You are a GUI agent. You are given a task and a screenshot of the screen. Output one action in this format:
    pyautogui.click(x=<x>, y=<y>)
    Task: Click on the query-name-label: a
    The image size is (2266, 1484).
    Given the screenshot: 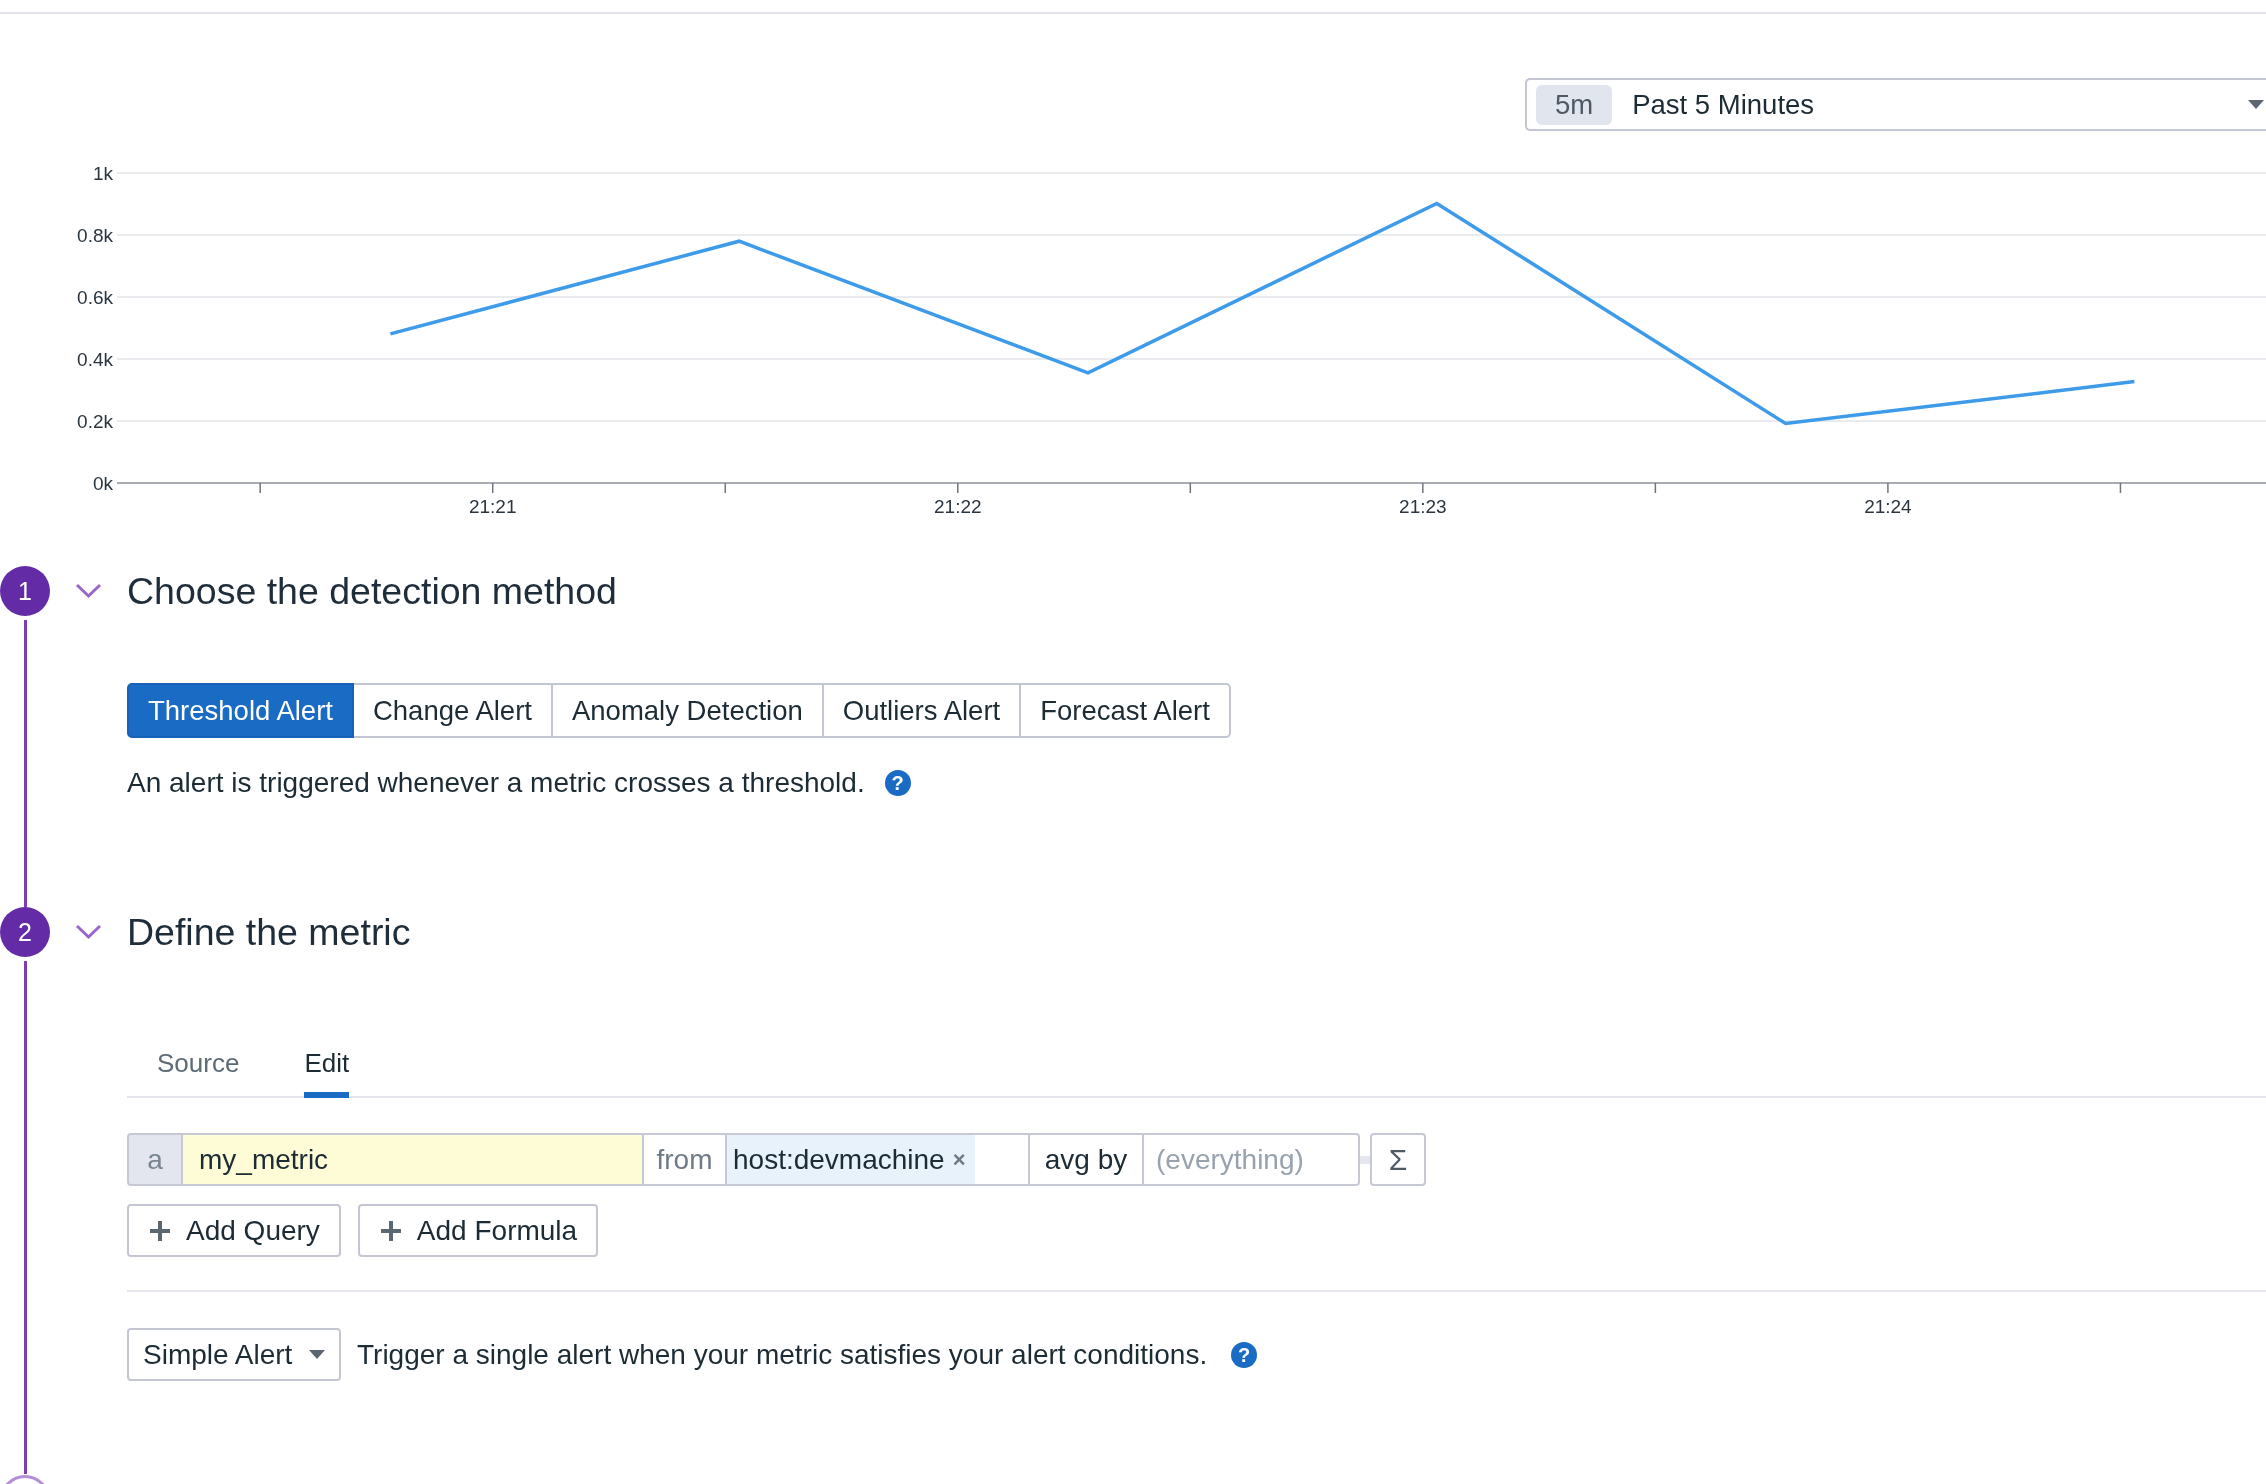 What is the action you would take?
    pyautogui.click(x=155, y=1159)
    